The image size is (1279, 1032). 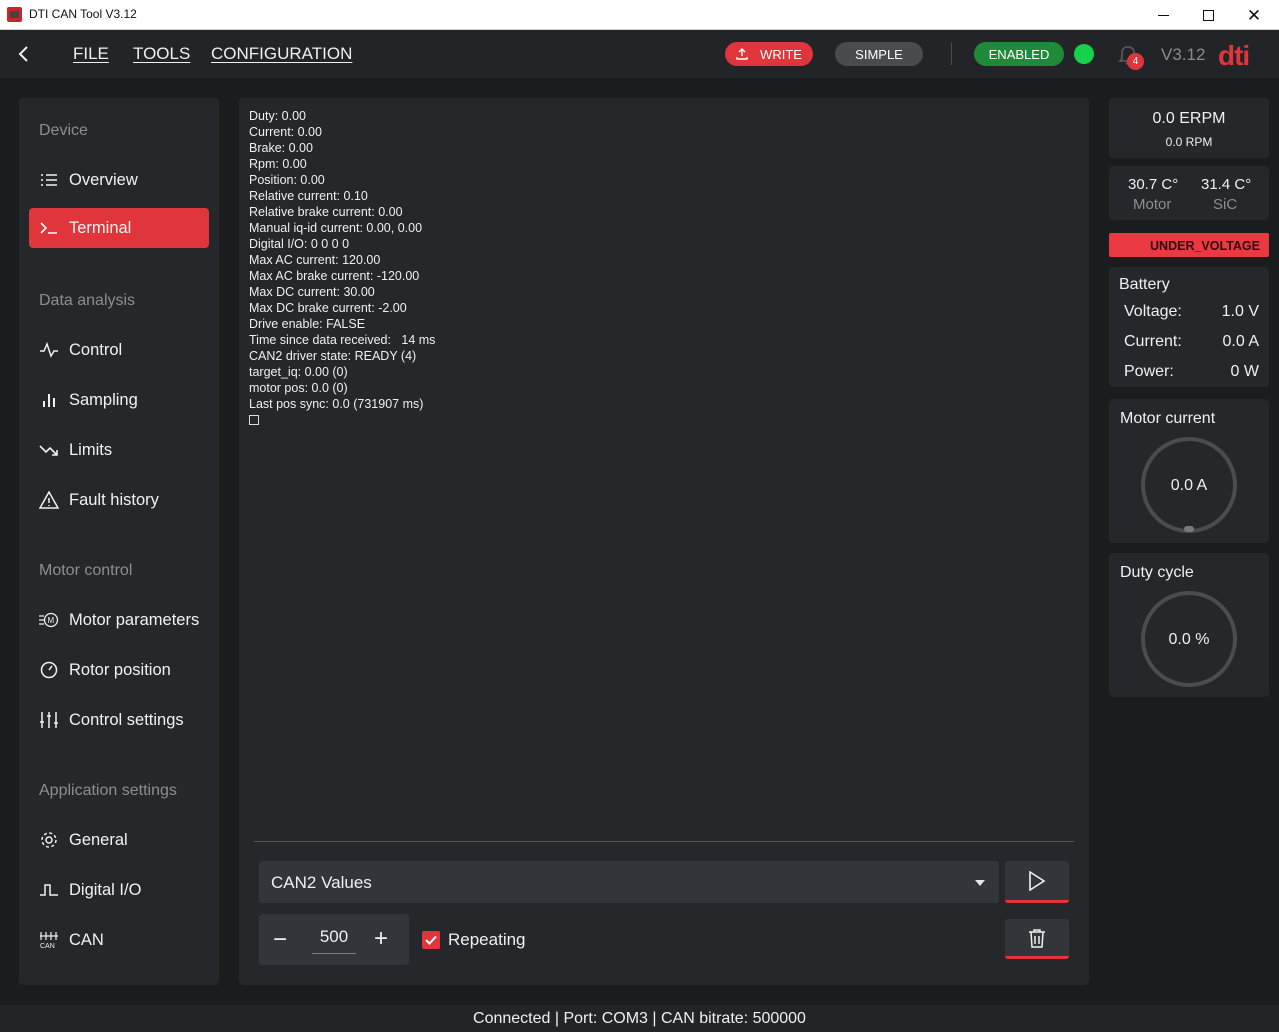 I want to click on play-icon, so click(x=1037, y=880).